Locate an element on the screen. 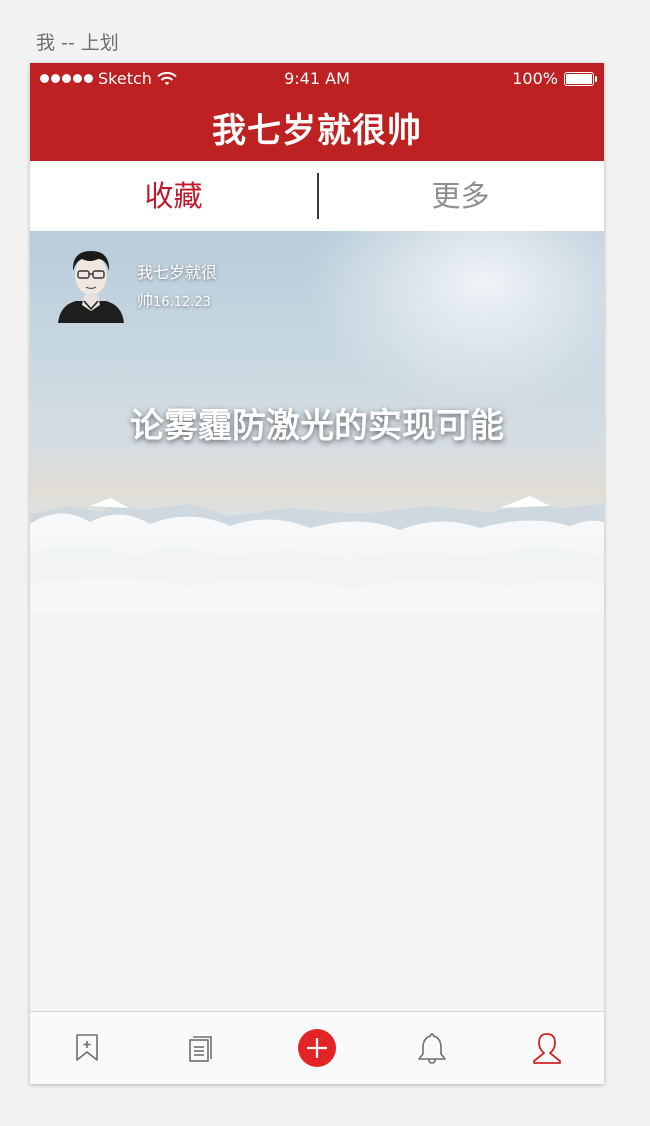 This screenshot has width=650, height=1126. segmented-tabs: 收藏 更多 is located at coordinates (317, 196).